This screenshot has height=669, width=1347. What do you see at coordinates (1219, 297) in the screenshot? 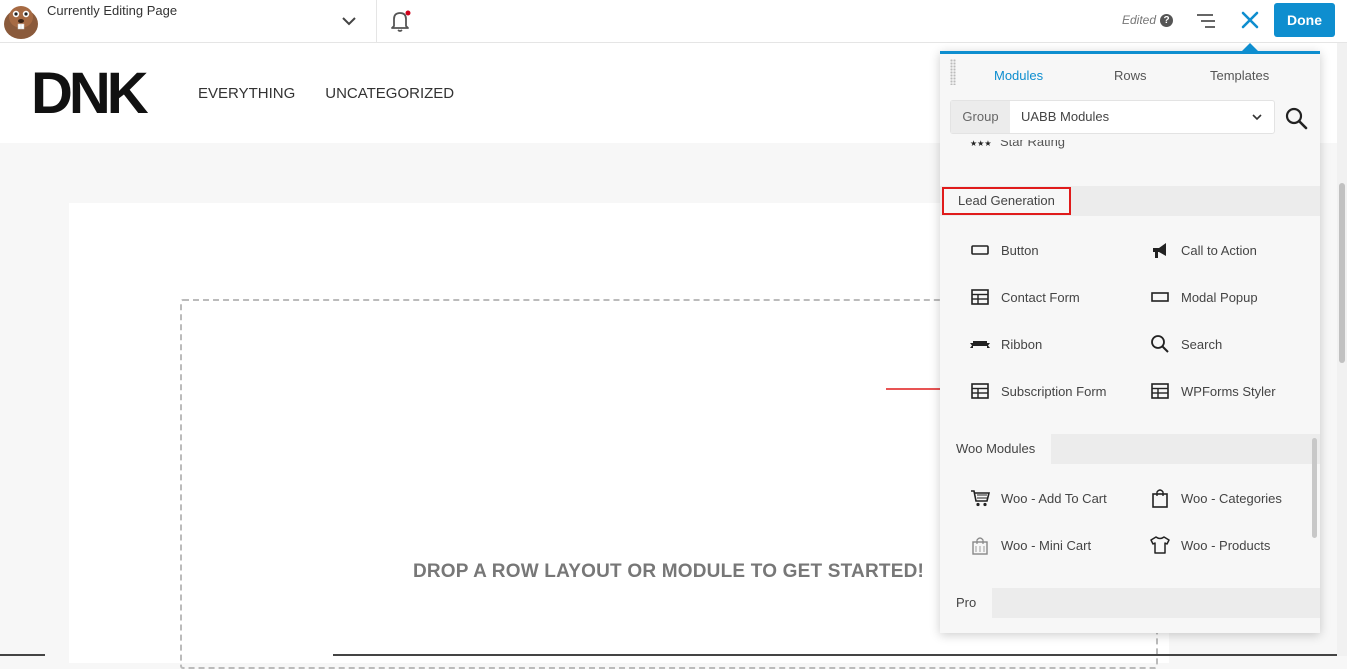
I see `module-label: Modal Popup` at bounding box center [1219, 297].